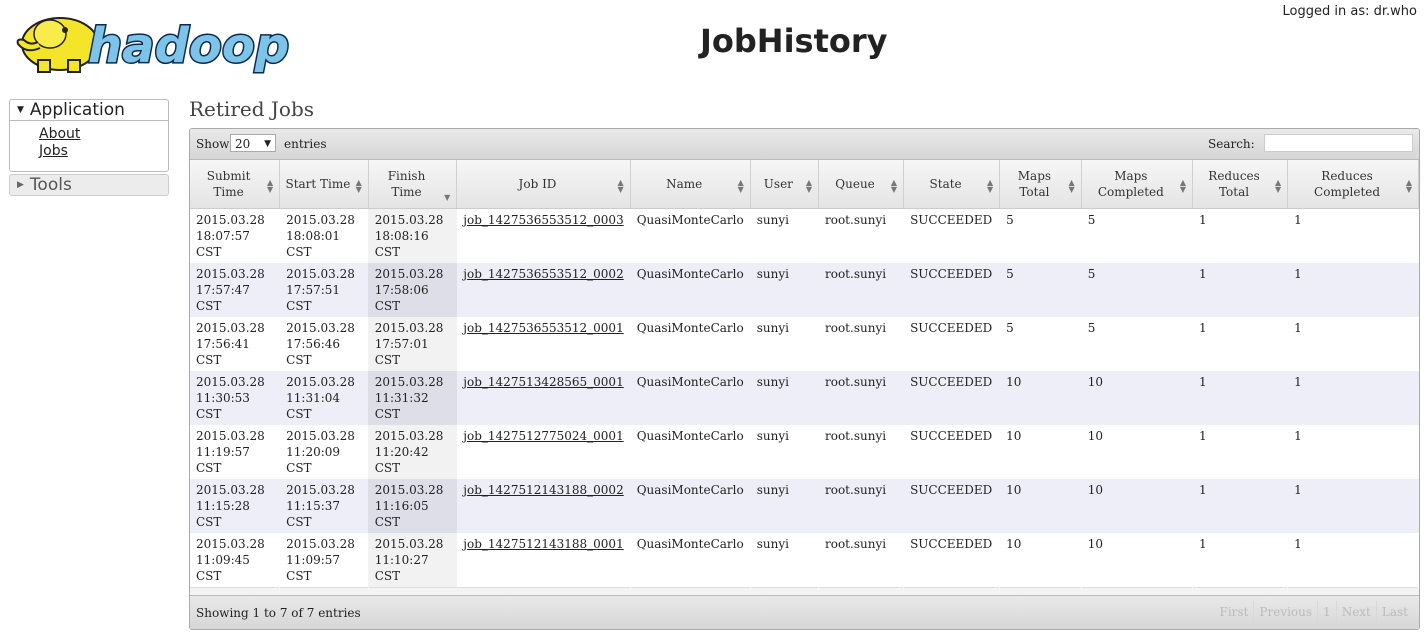 Image resolution: width=1425 pixels, height=633 pixels. Describe the element at coordinates (20, 110) in the screenshot. I see `caret-down-icon: ▼` at that location.